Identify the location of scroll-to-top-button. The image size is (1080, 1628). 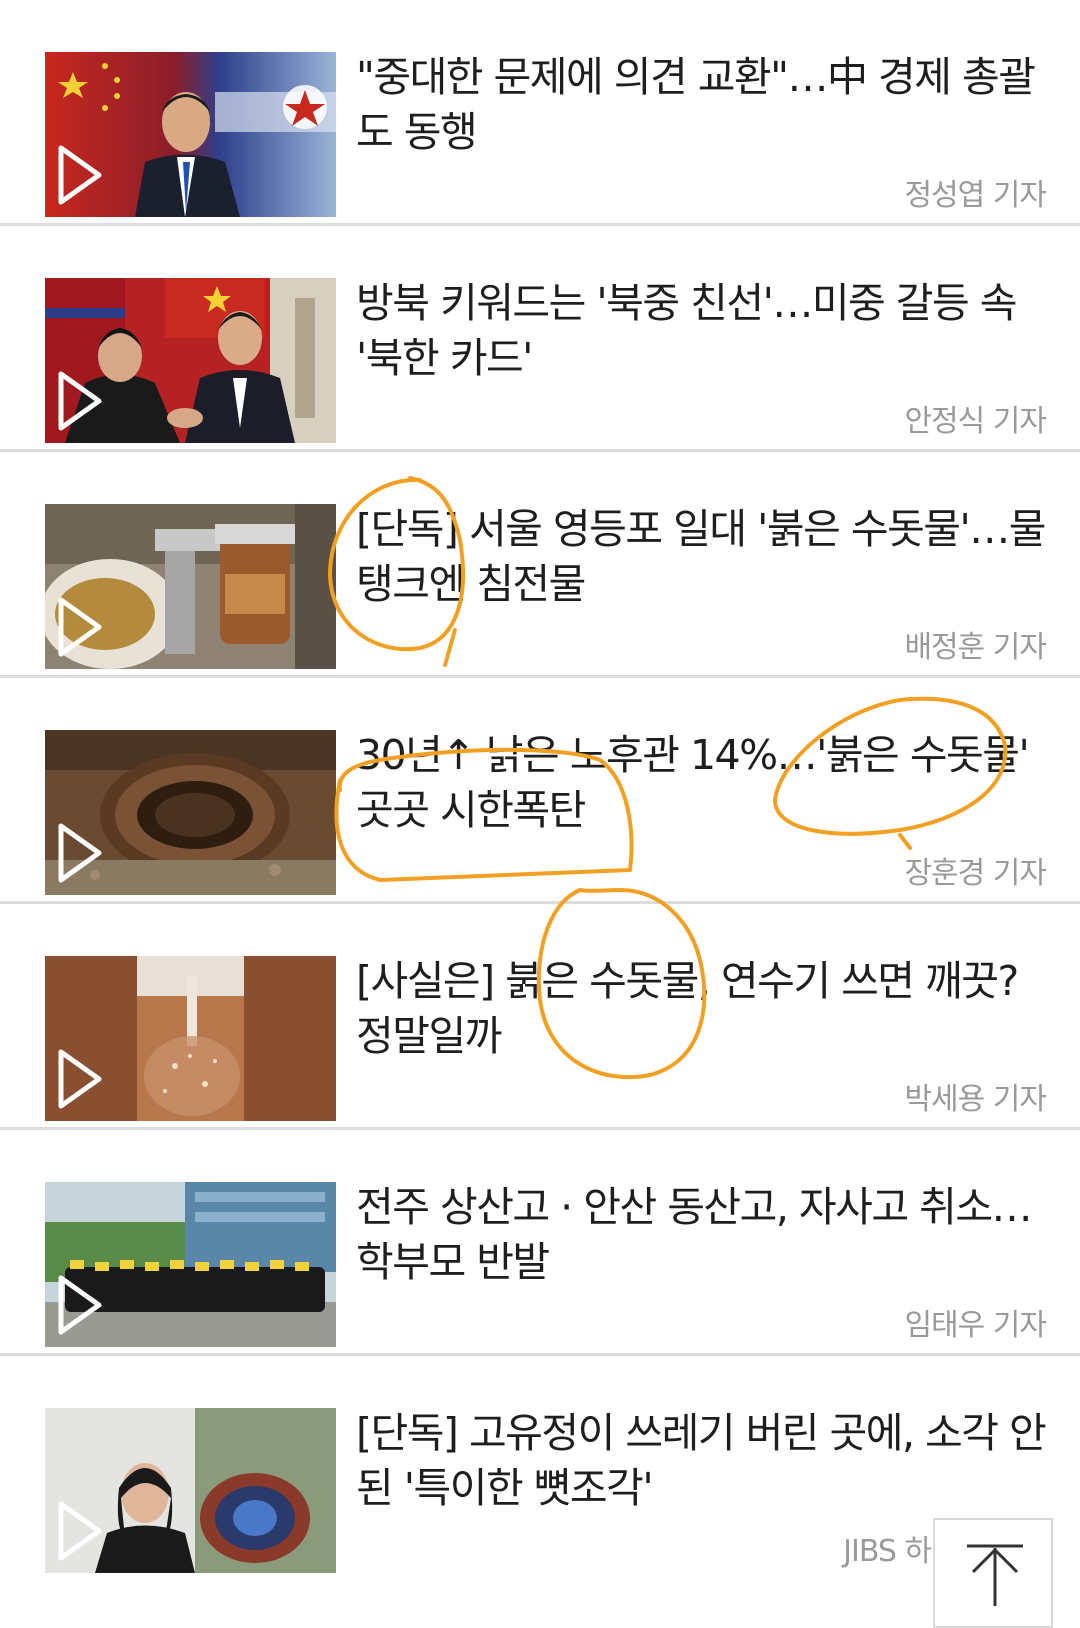
(993, 1573).